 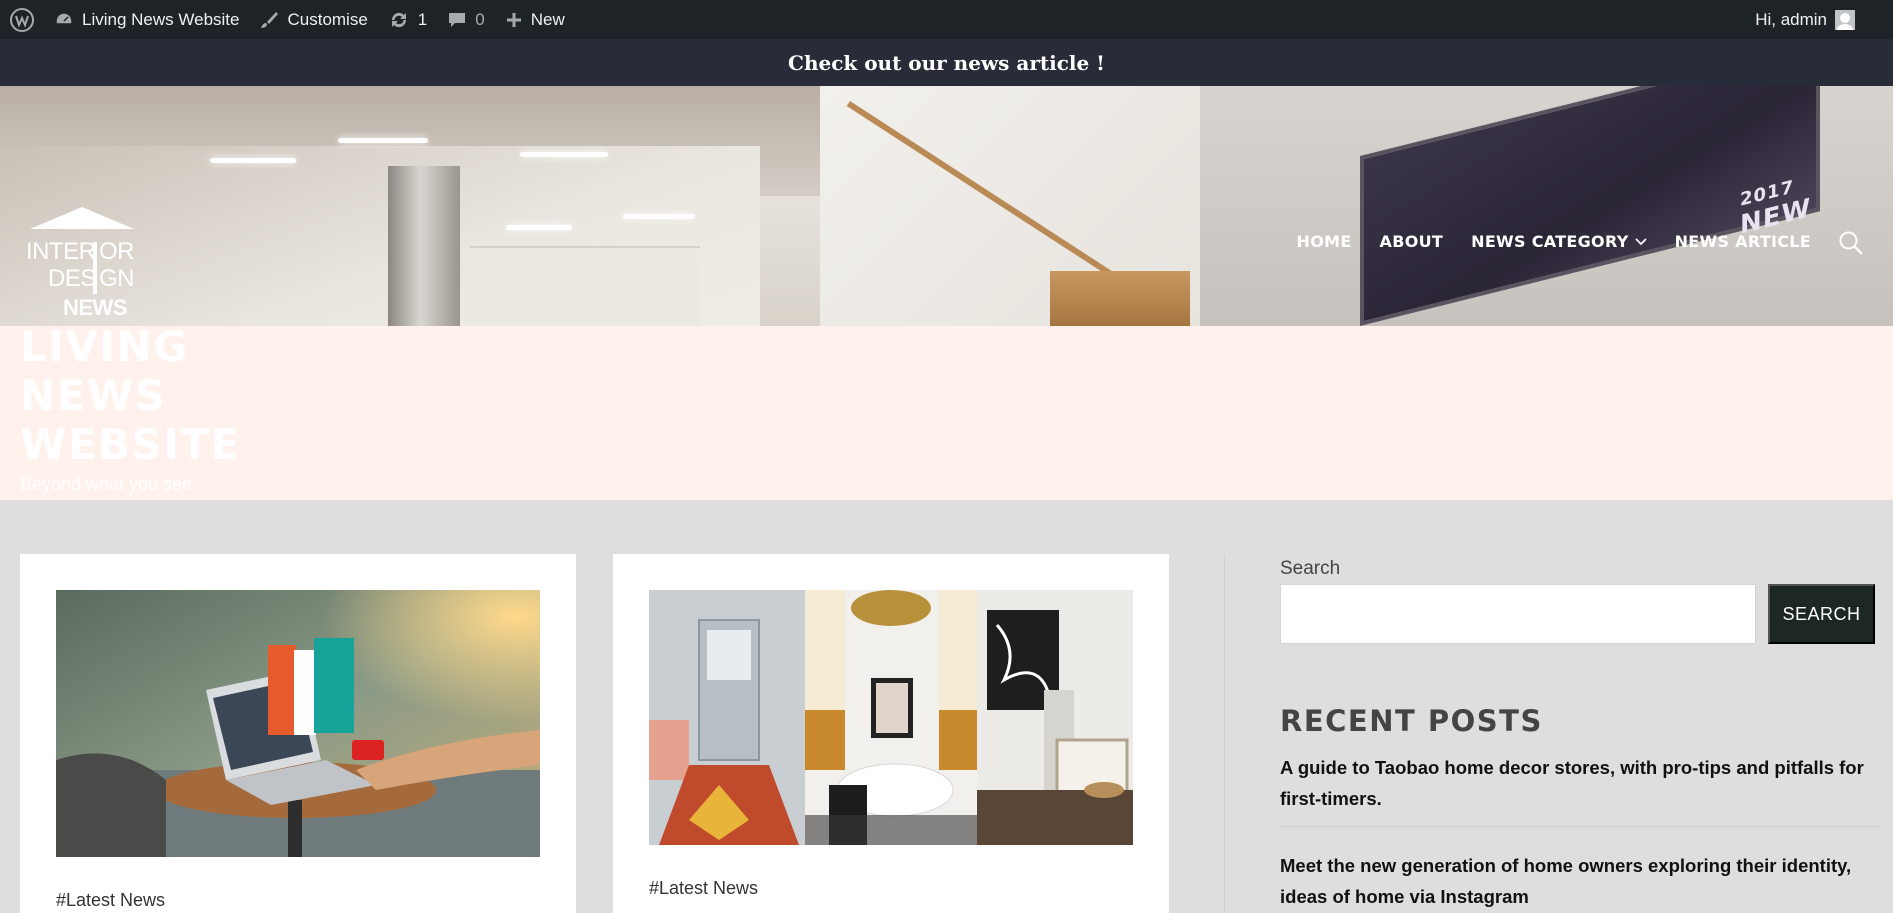 What do you see at coordinates (72, 278) in the screenshot?
I see `logo-text-des: DES` at bounding box center [72, 278].